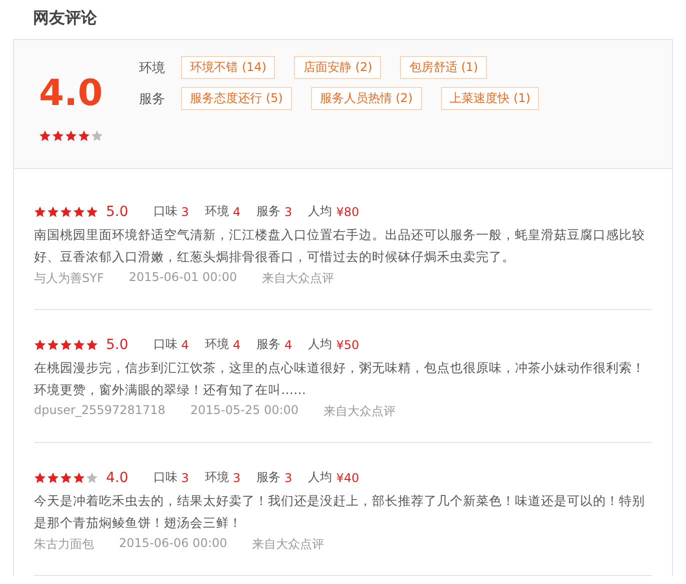 Image resolution: width=686 pixels, height=584 pixels. I want to click on rating-value: ¥40, so click(348, 477).